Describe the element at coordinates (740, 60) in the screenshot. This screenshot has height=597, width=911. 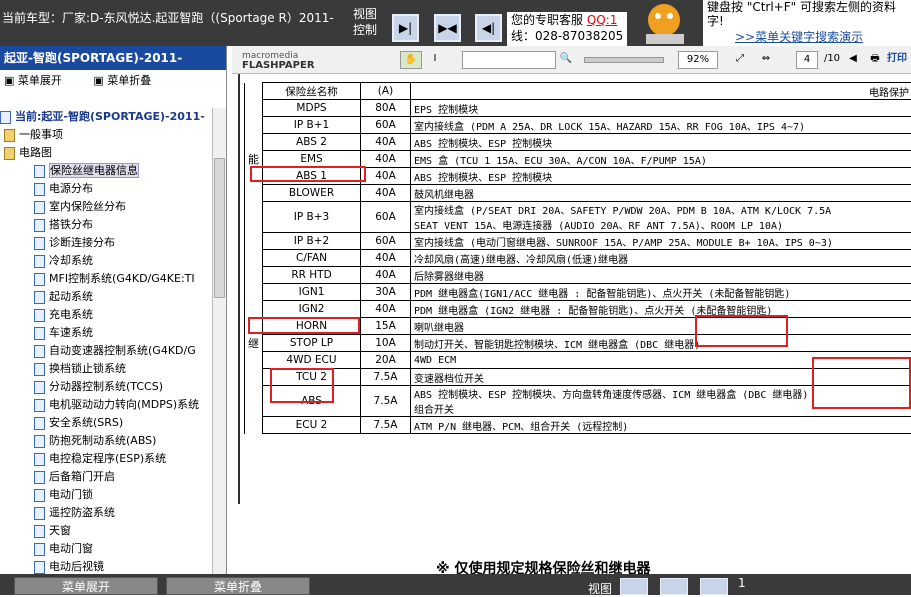
I see `fit-width-icon: ⤢` at that location.